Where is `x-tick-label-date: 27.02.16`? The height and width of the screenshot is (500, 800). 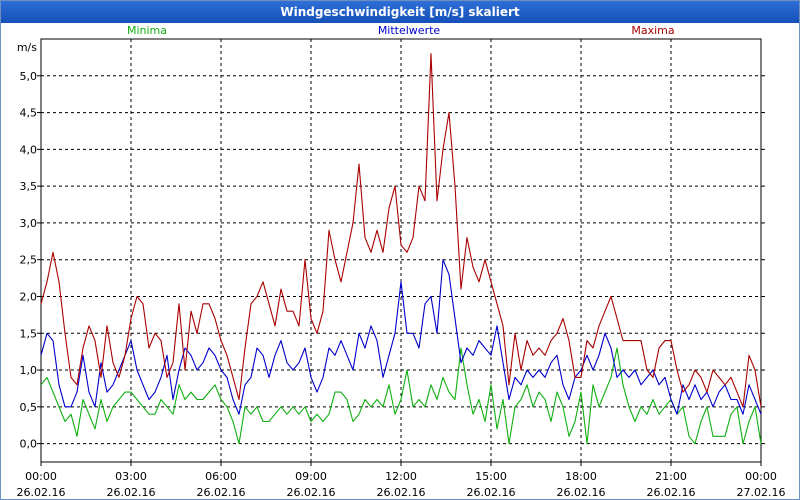
x-tick-label-date: 27.02.16 is located at coordinates (761, 492).